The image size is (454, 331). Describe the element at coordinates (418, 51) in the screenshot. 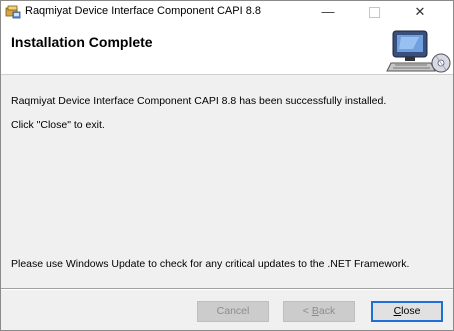

I see `computer-setup-icon` at that location.